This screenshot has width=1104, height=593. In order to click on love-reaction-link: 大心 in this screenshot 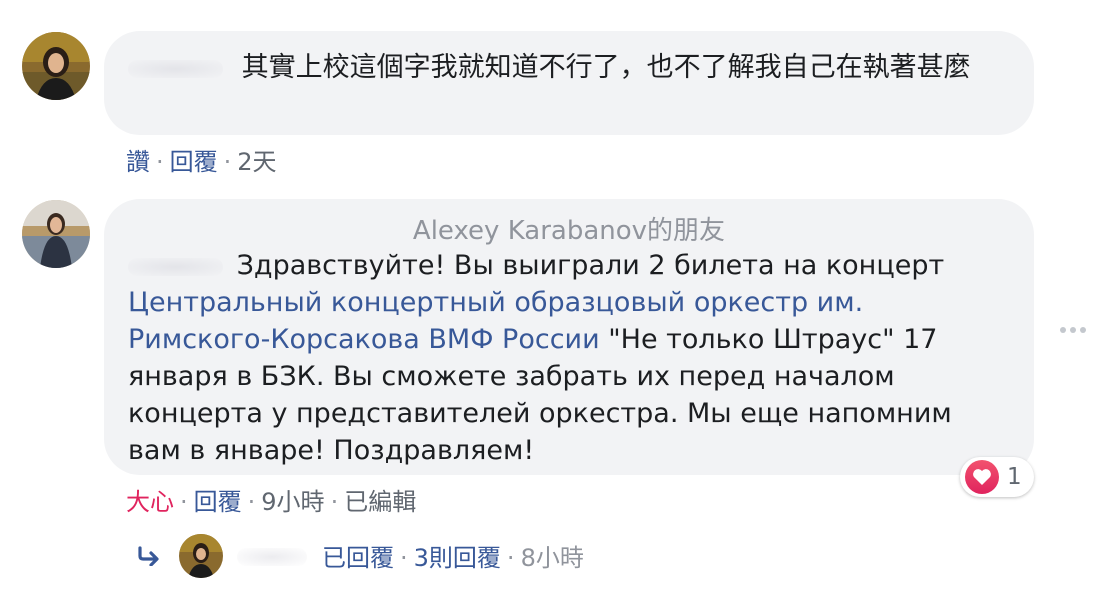, I will do `click(150, 502)`.